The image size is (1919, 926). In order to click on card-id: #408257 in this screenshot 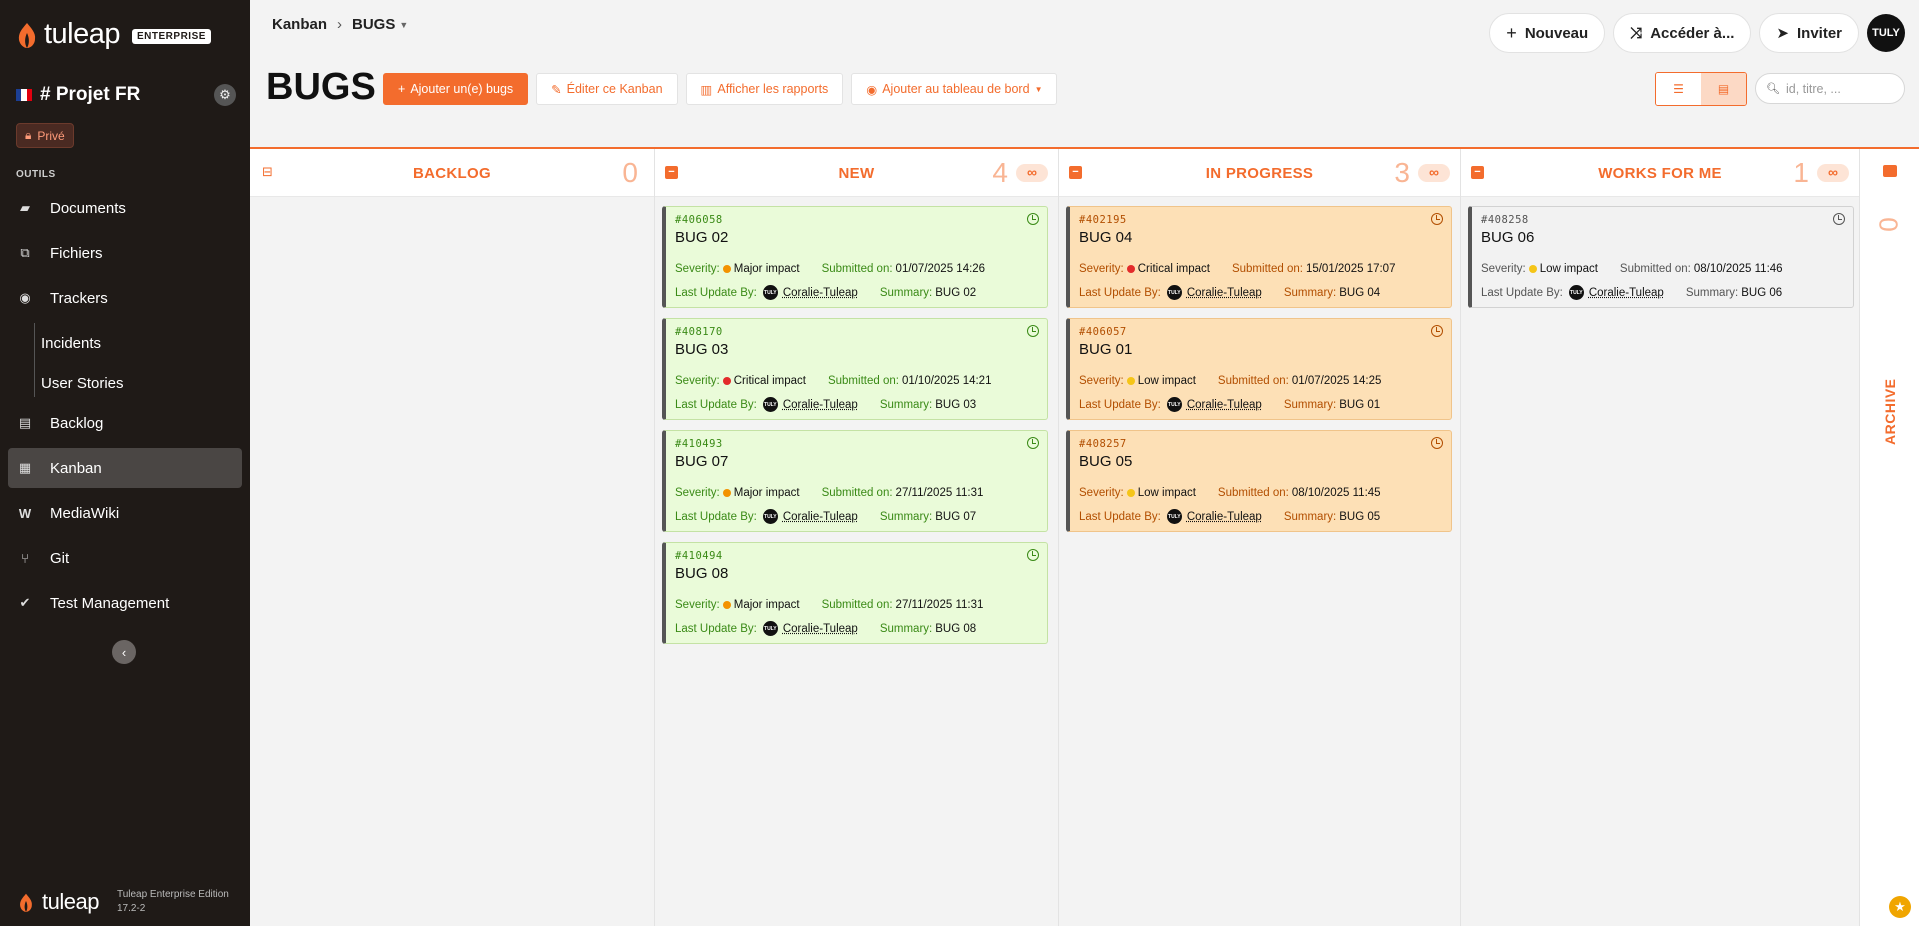, I will do `click(1103, 444)`.